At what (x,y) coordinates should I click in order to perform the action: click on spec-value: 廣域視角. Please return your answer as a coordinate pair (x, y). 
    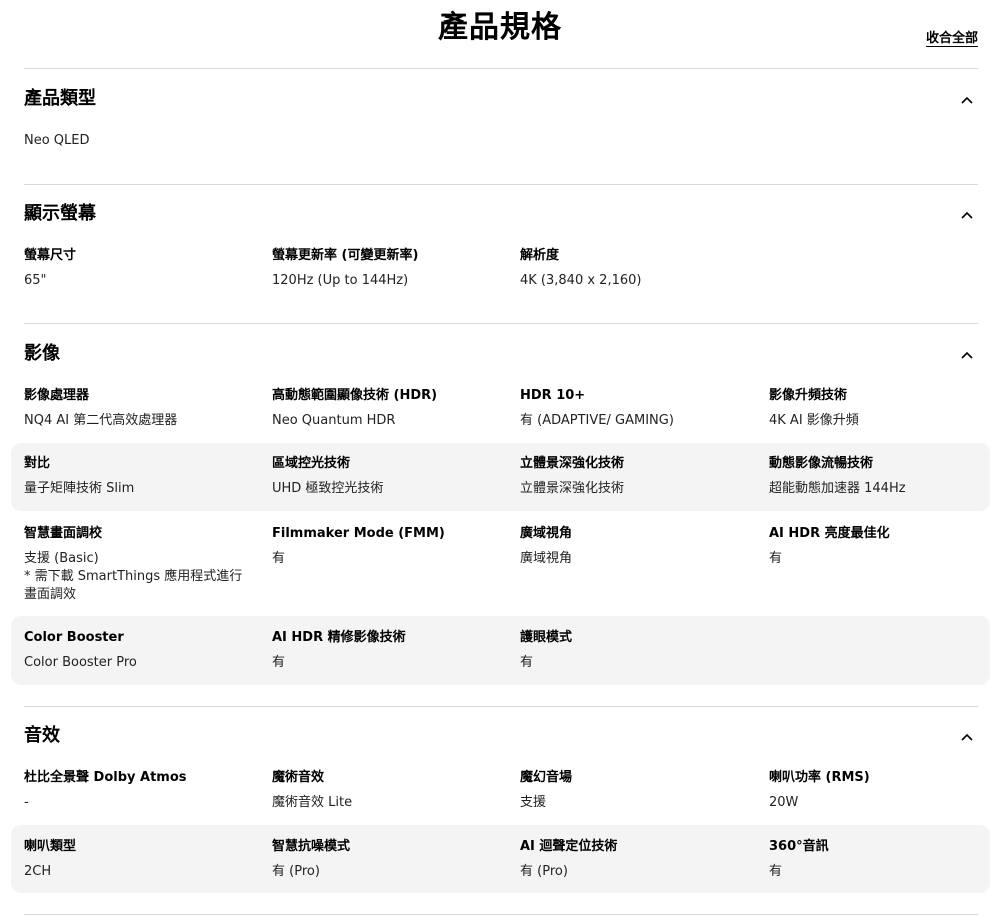
    Looking at the image, I should click on (546, 558).